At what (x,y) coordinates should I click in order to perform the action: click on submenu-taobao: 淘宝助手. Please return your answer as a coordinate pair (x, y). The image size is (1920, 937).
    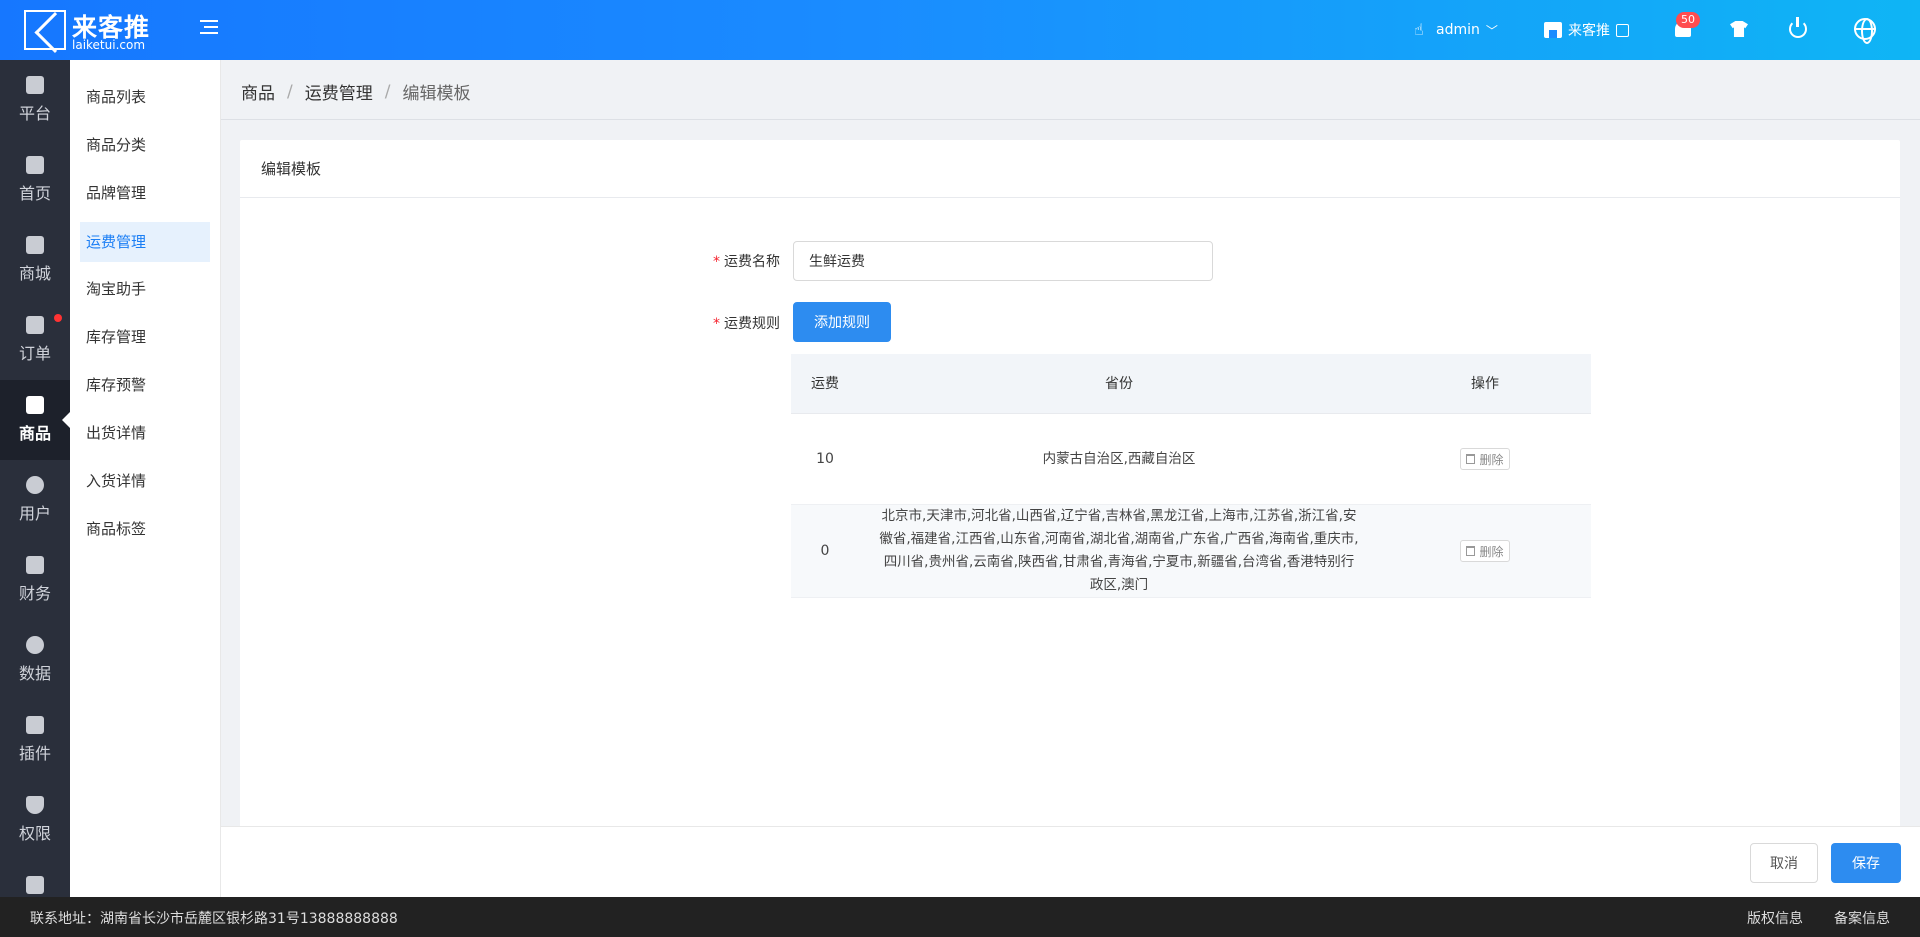
    Looking at the image, I should click on (145, 289).